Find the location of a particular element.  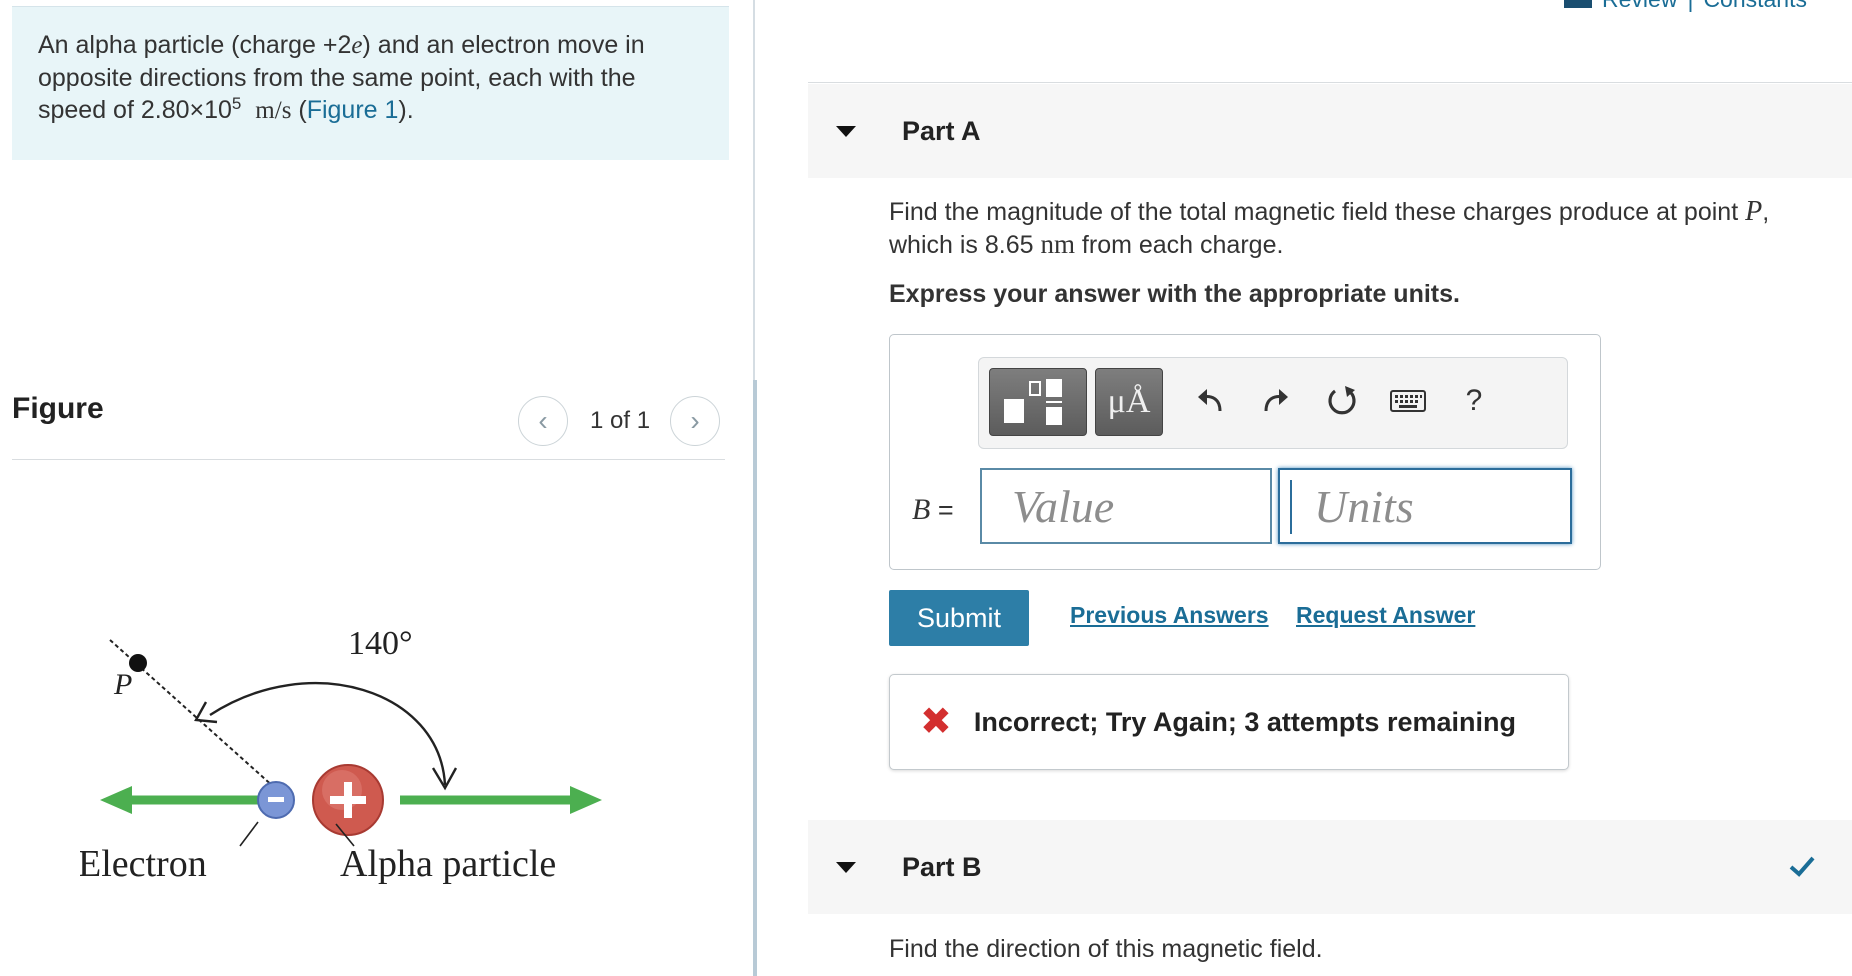

part-b-header: Part B is located at coordinates (1330, 867).